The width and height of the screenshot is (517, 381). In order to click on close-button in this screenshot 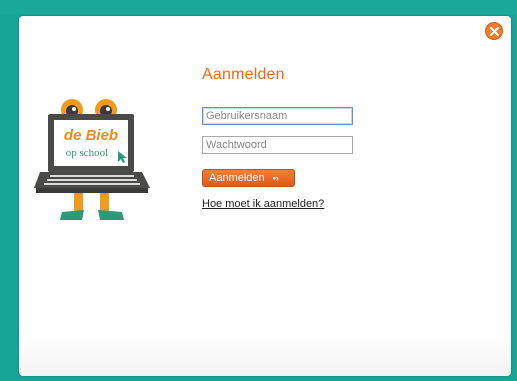, I will do `click(494, 31)`.